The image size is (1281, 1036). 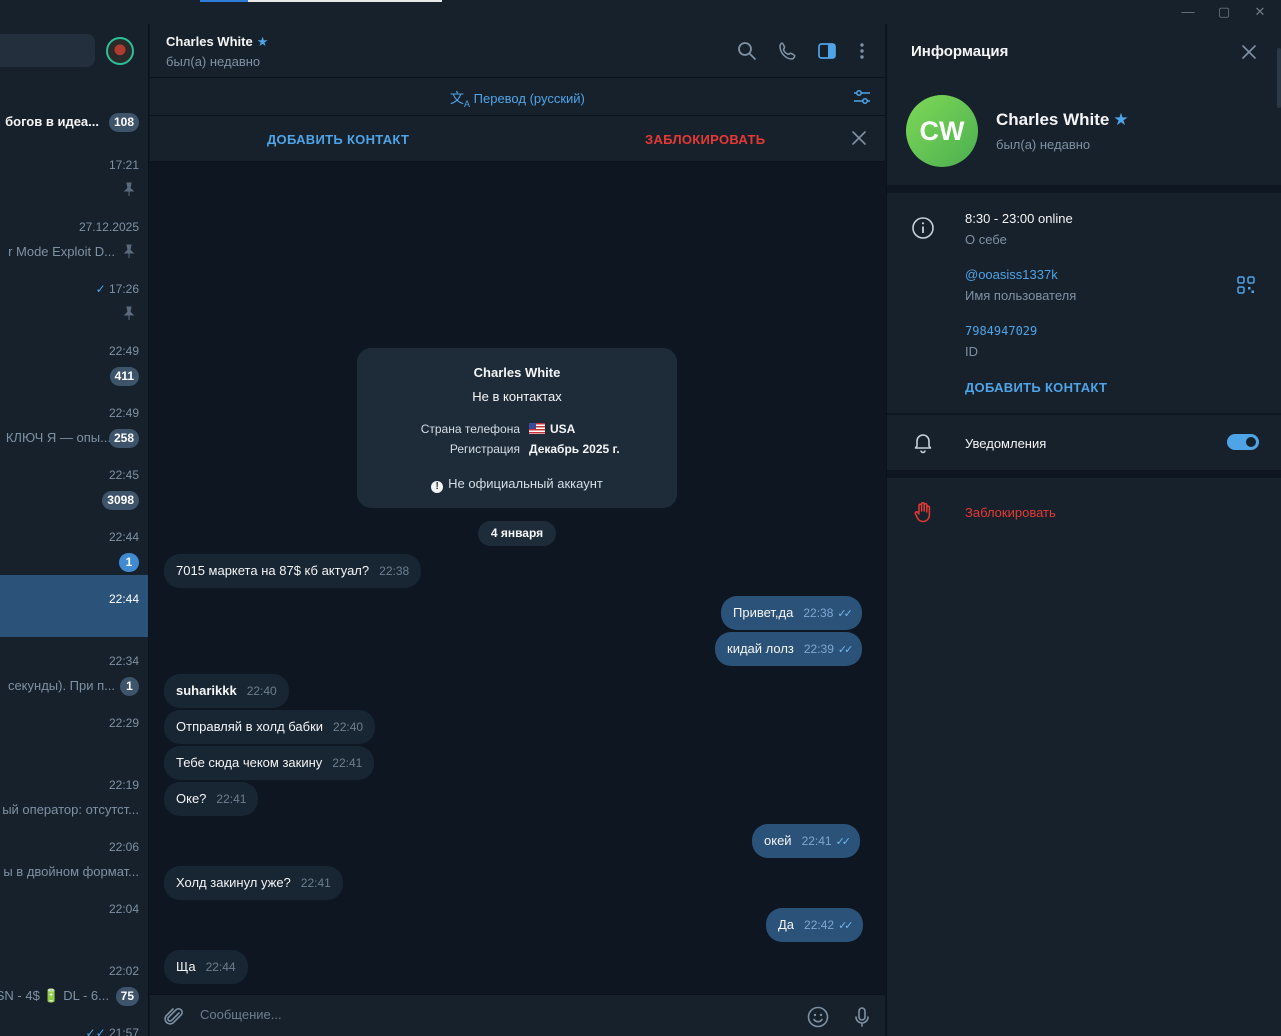 What do you see at coordinates (789, 649) in the screenshot?
I see `message-bubble-outgoing: кидай лолз 22:39 ✓✓` at bounding box center [789, 649].